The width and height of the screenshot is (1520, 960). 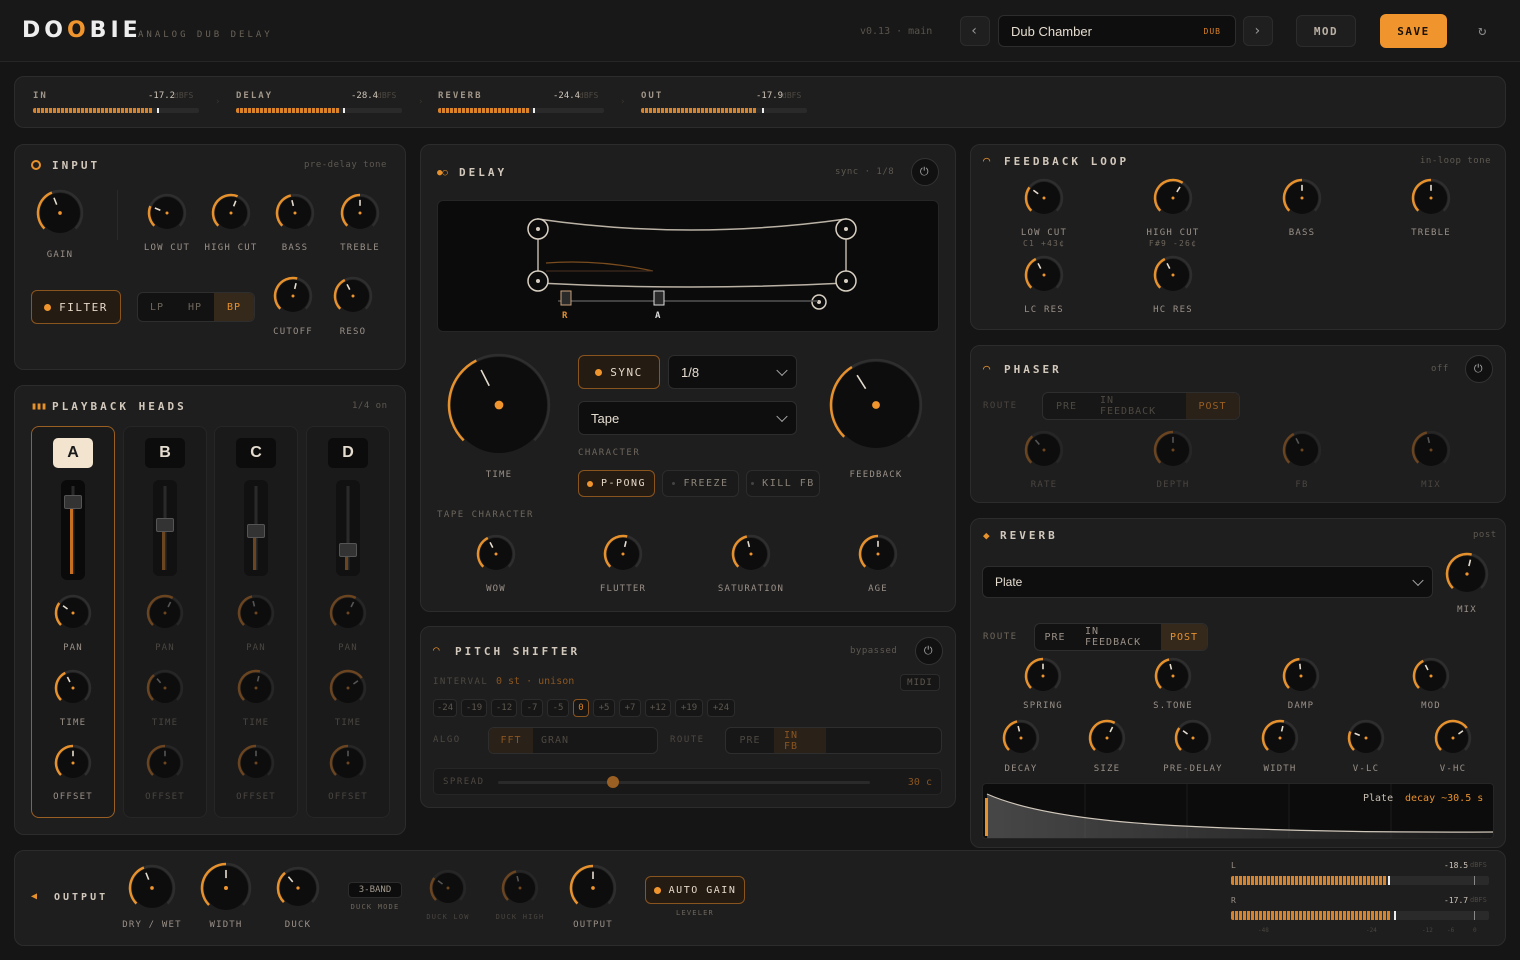 I want to click on interval-chip: -24, so click(x=445, y=708).